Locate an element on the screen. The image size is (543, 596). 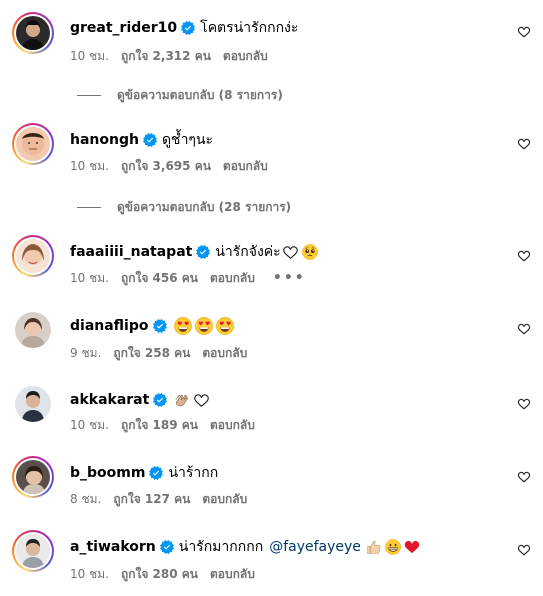
username: dianaflipo is located at coordinates (109, 326).